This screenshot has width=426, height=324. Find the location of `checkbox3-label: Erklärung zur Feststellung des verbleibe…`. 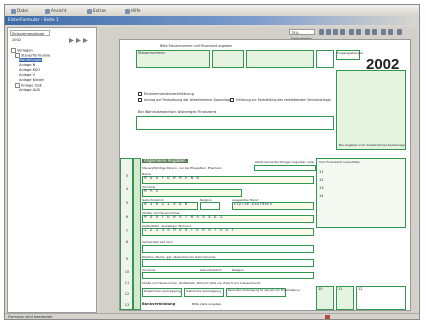

checkbox3-label: Erklärung zur Feststellung des verbleibe… is located at coordinates (283, 100).